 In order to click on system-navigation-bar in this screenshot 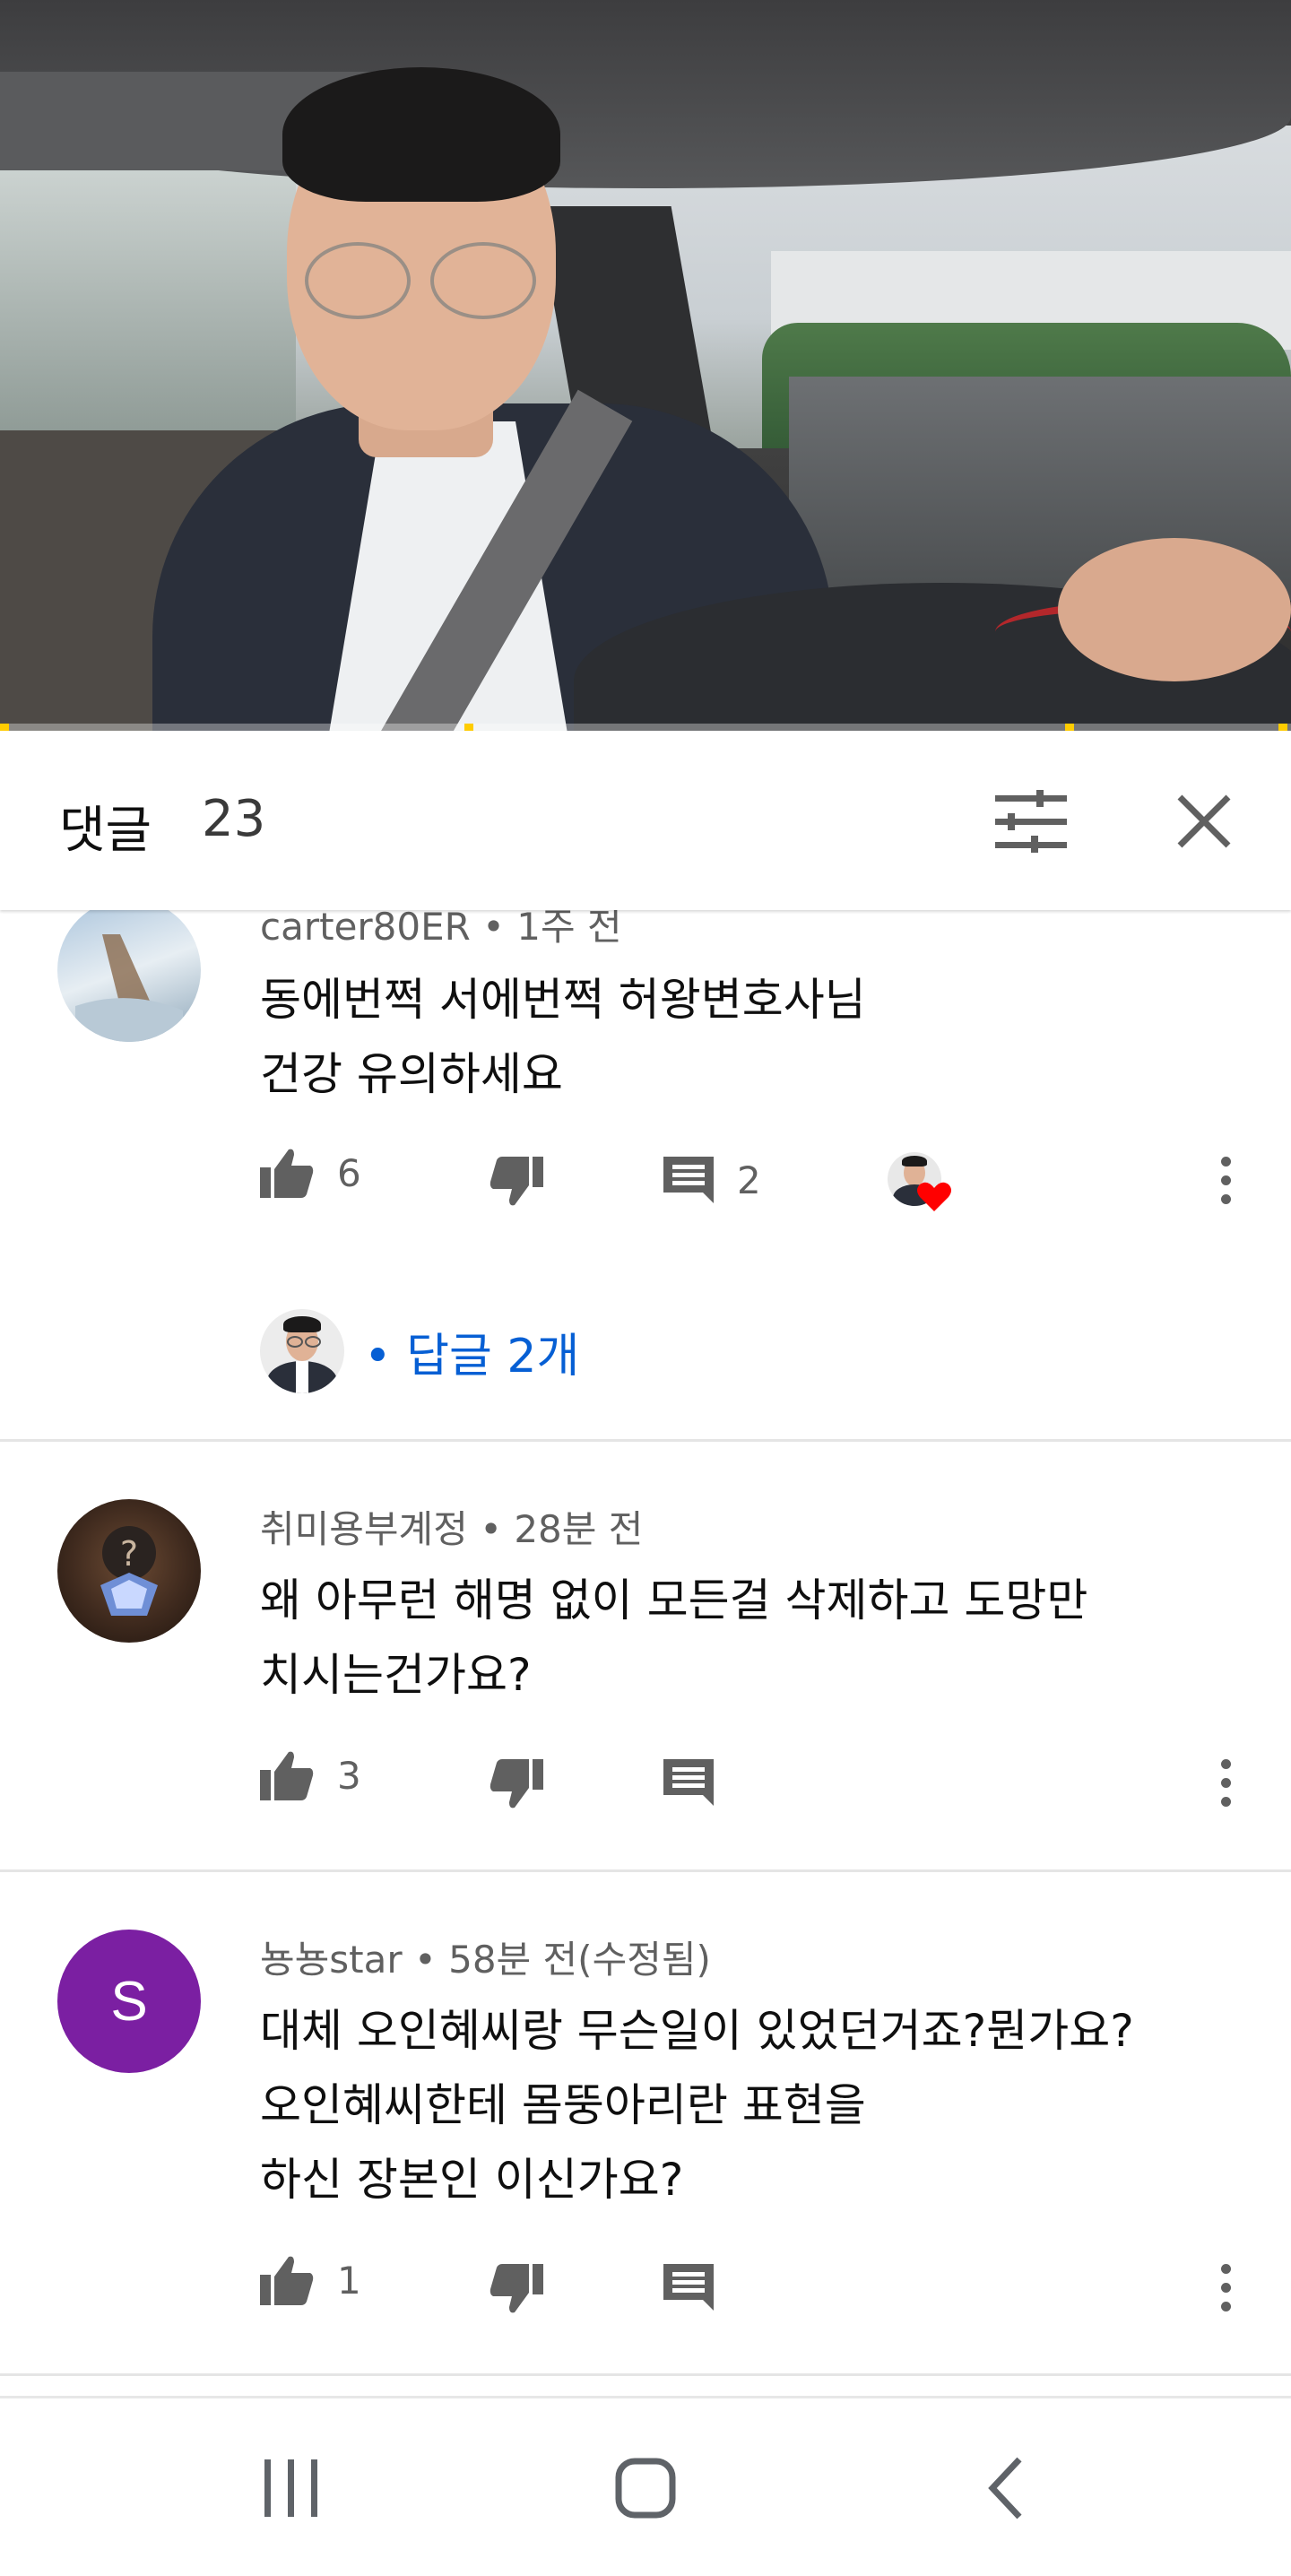, I will do `click(645, 2486)`.